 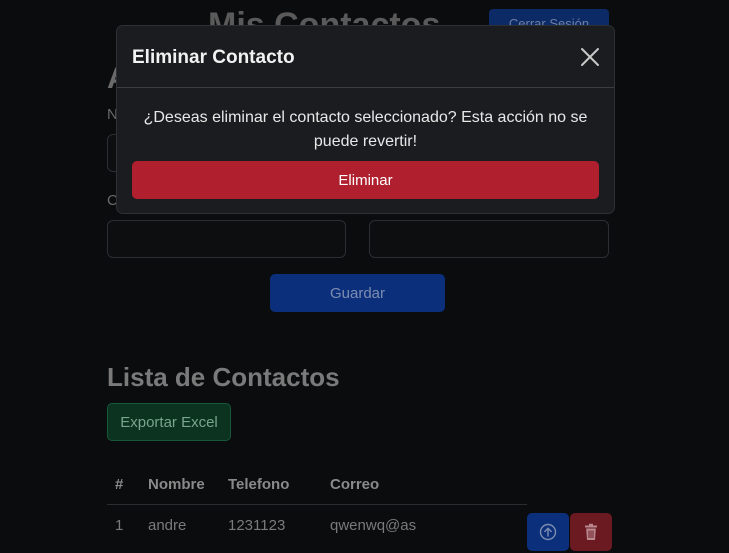 What do you see at coordinates (223, 377) in the screenshot?
I see `contacts-list-heading: Lista de Contactos` at bounding box center [223, 377].